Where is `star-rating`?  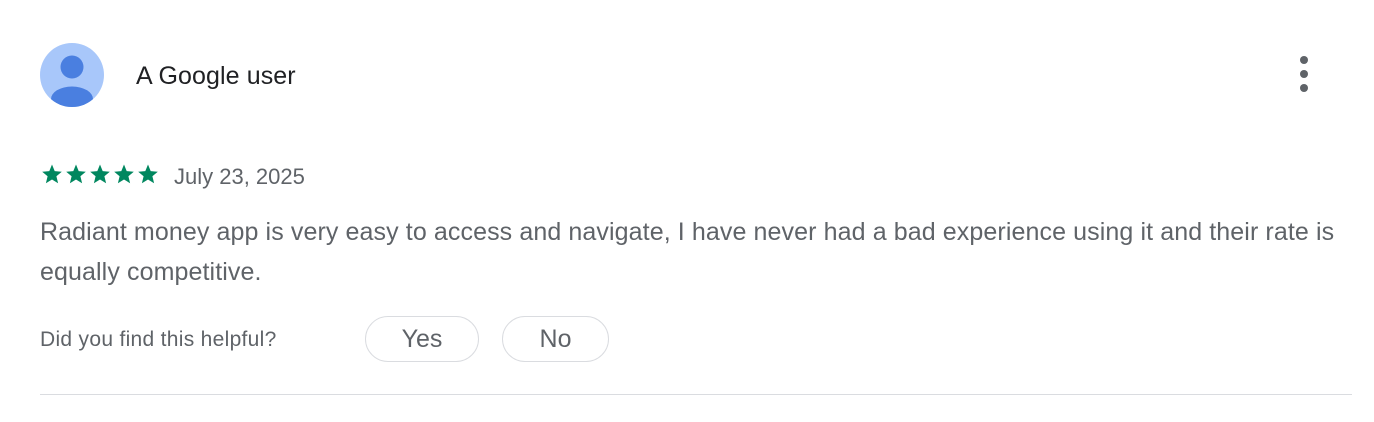 star-rating is located at coordinates (100, 174).